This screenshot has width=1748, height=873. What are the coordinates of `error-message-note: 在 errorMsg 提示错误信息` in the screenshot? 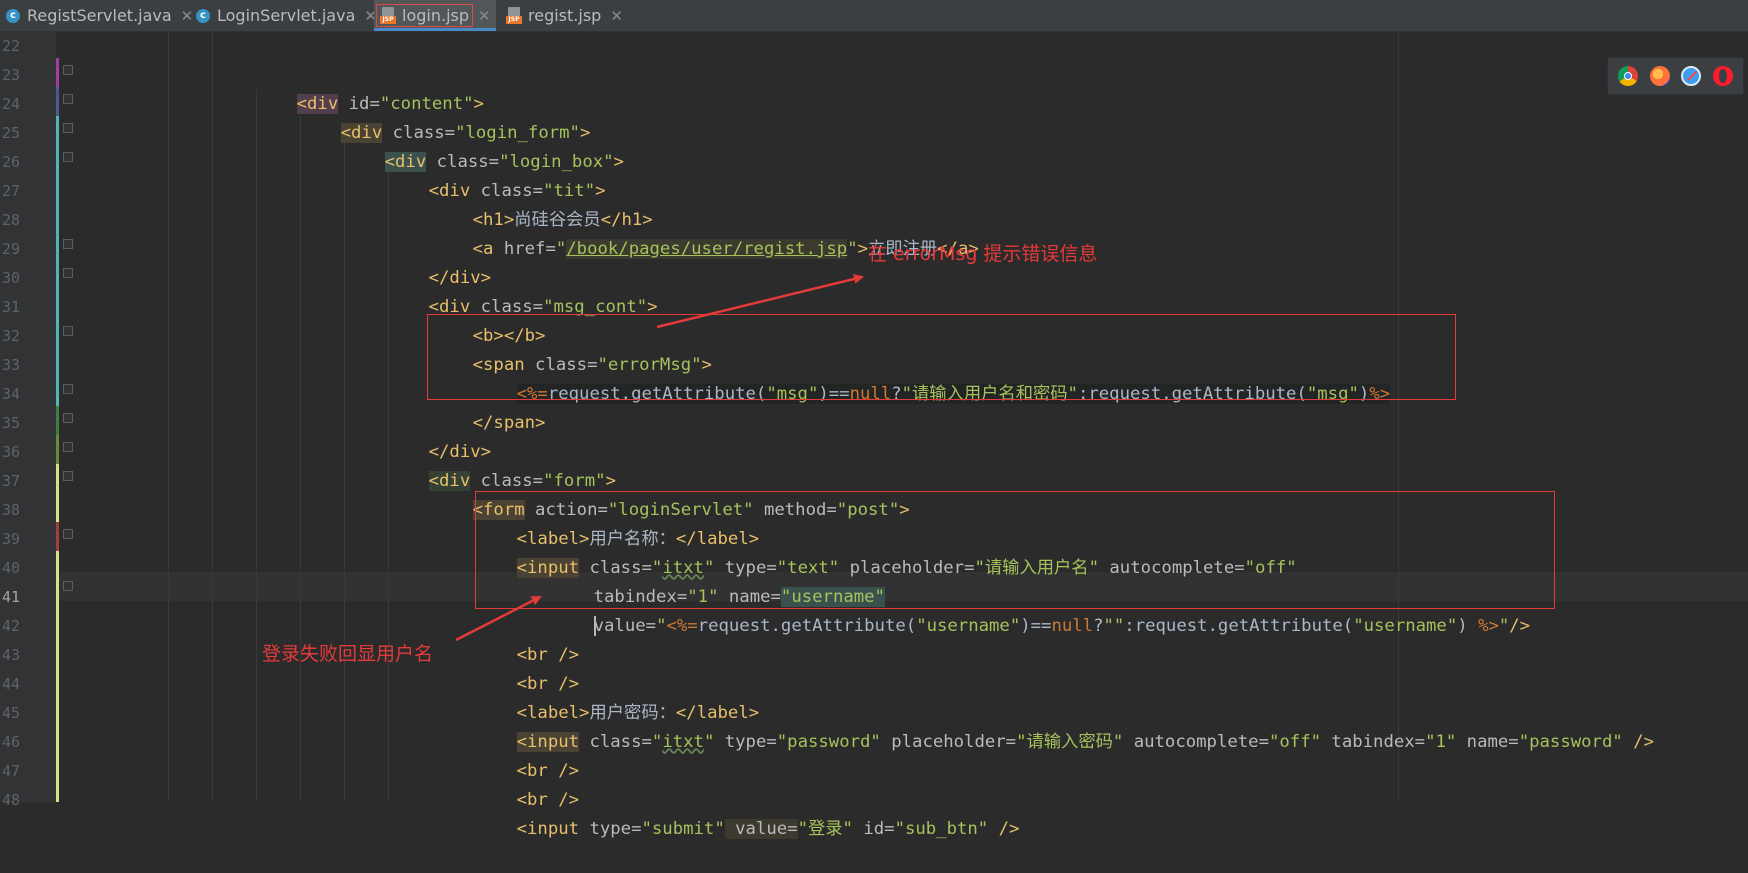 It's located at (983, 254).